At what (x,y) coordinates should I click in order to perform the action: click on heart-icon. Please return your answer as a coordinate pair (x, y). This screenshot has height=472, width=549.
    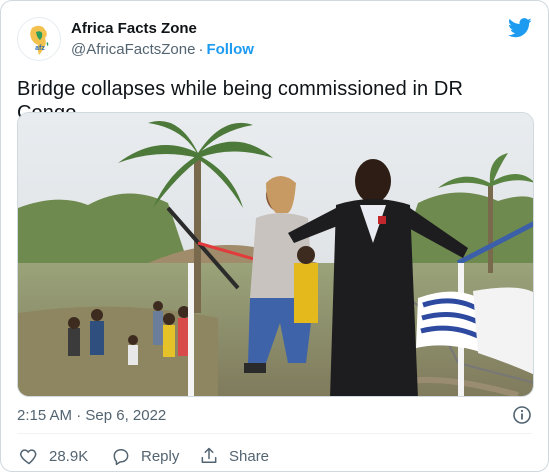
    Looking at the image, I should click on (28, 457).